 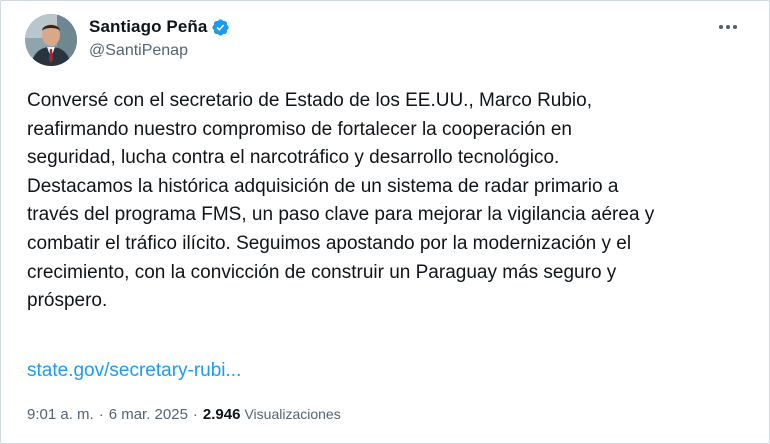 I want to click on tweet-time: 9:01 a. m., so click(x=60, y=414).